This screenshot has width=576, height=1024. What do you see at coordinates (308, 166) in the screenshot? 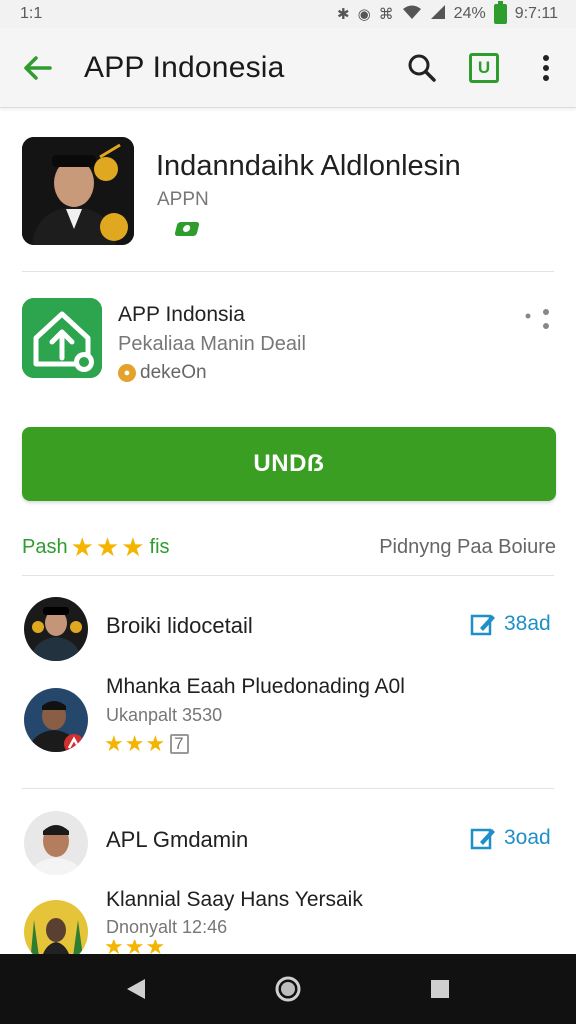
I see `hero-app-title: Indanndaihk Aldlonlesin` at bounding box center [308, 166].